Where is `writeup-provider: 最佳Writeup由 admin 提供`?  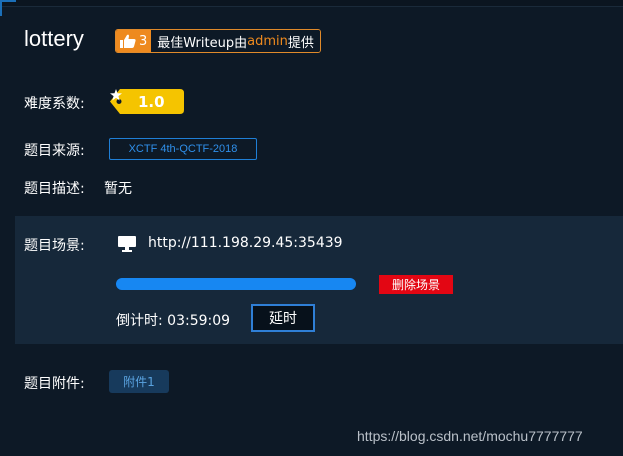 writeup-provider: 最佳Writeup由 admin 提供 is located at coordinates (235, 41).